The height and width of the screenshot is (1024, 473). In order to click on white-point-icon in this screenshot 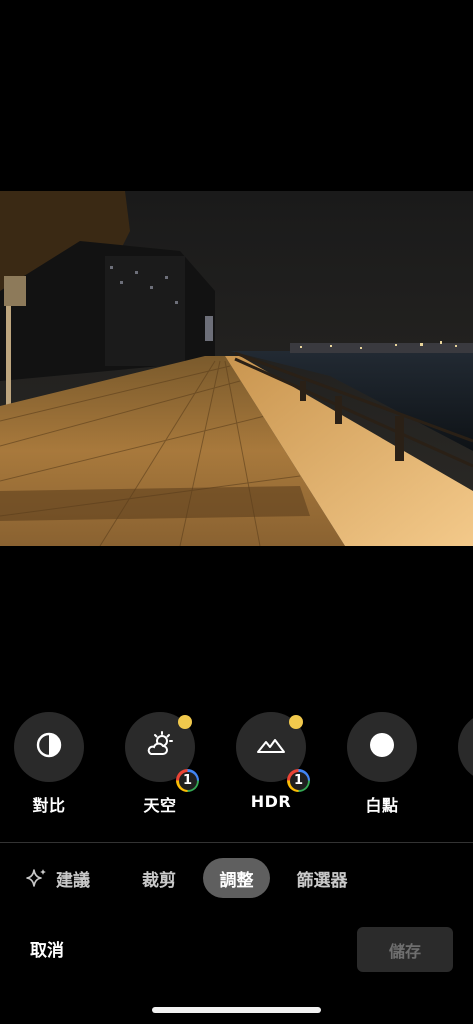, I will do `click(382, 747)`.